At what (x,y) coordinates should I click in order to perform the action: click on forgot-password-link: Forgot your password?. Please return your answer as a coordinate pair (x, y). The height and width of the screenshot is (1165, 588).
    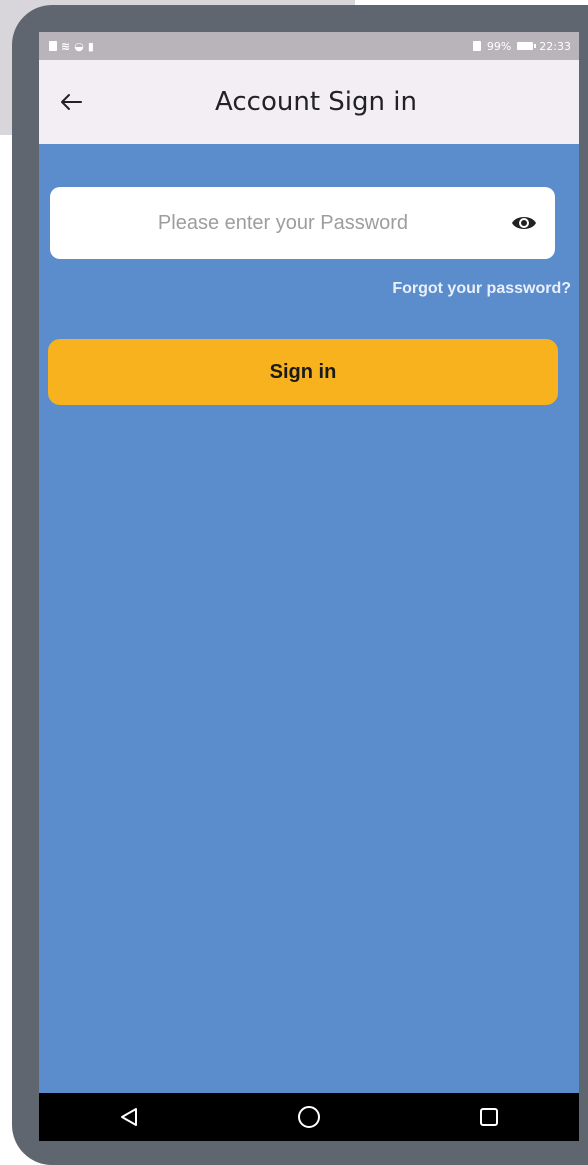
    Looking at the image, I should click on (481, 289).